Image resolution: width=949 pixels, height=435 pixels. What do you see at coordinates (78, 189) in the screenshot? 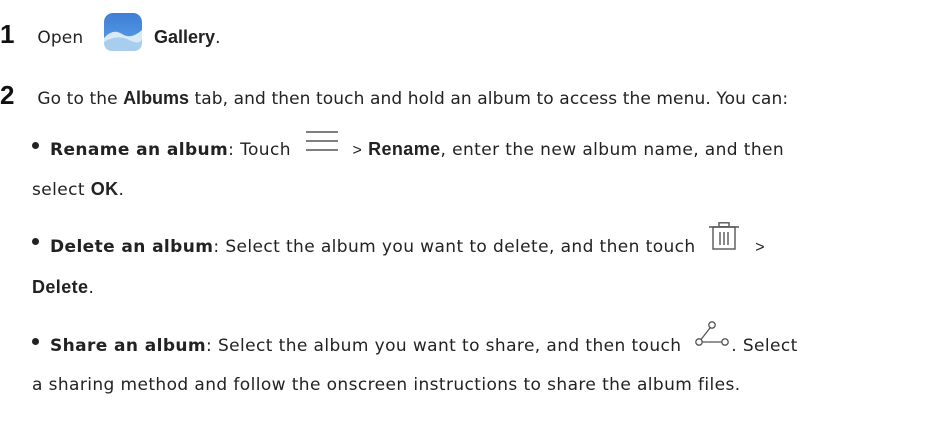
I see `bullet-line2: select OK.` at bounding box center [78, 189].